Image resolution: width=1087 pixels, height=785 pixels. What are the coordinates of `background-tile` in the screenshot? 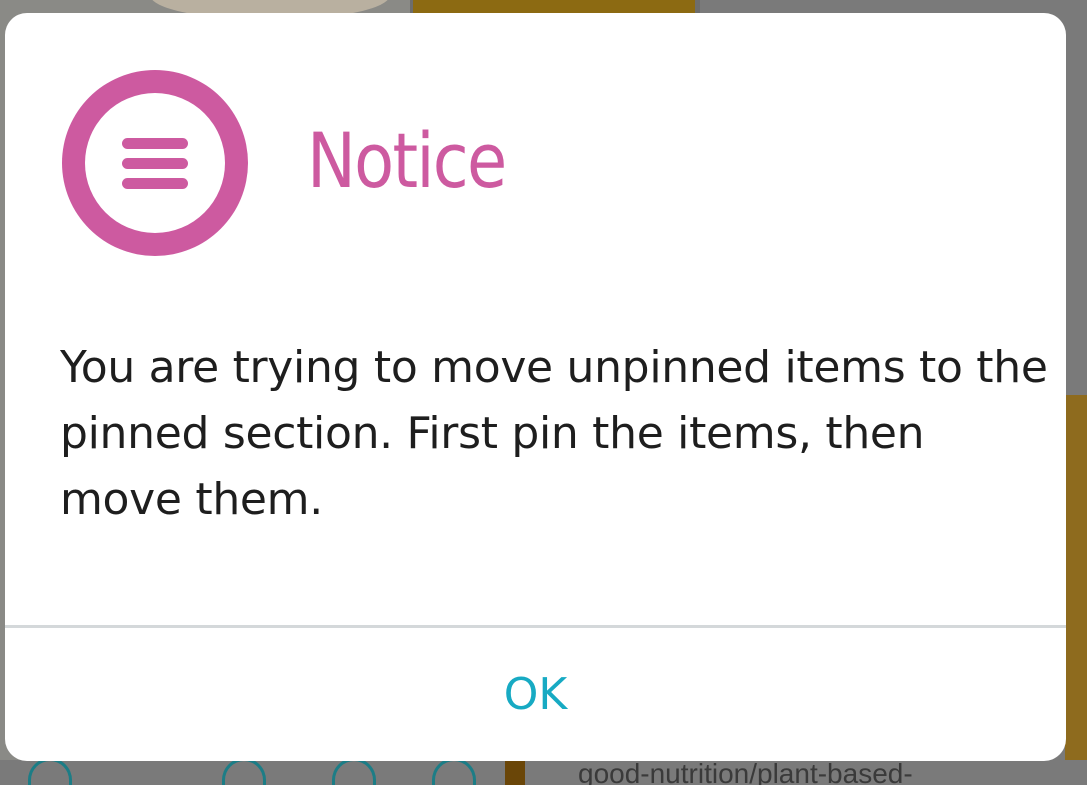 It's located at (1076, 590).